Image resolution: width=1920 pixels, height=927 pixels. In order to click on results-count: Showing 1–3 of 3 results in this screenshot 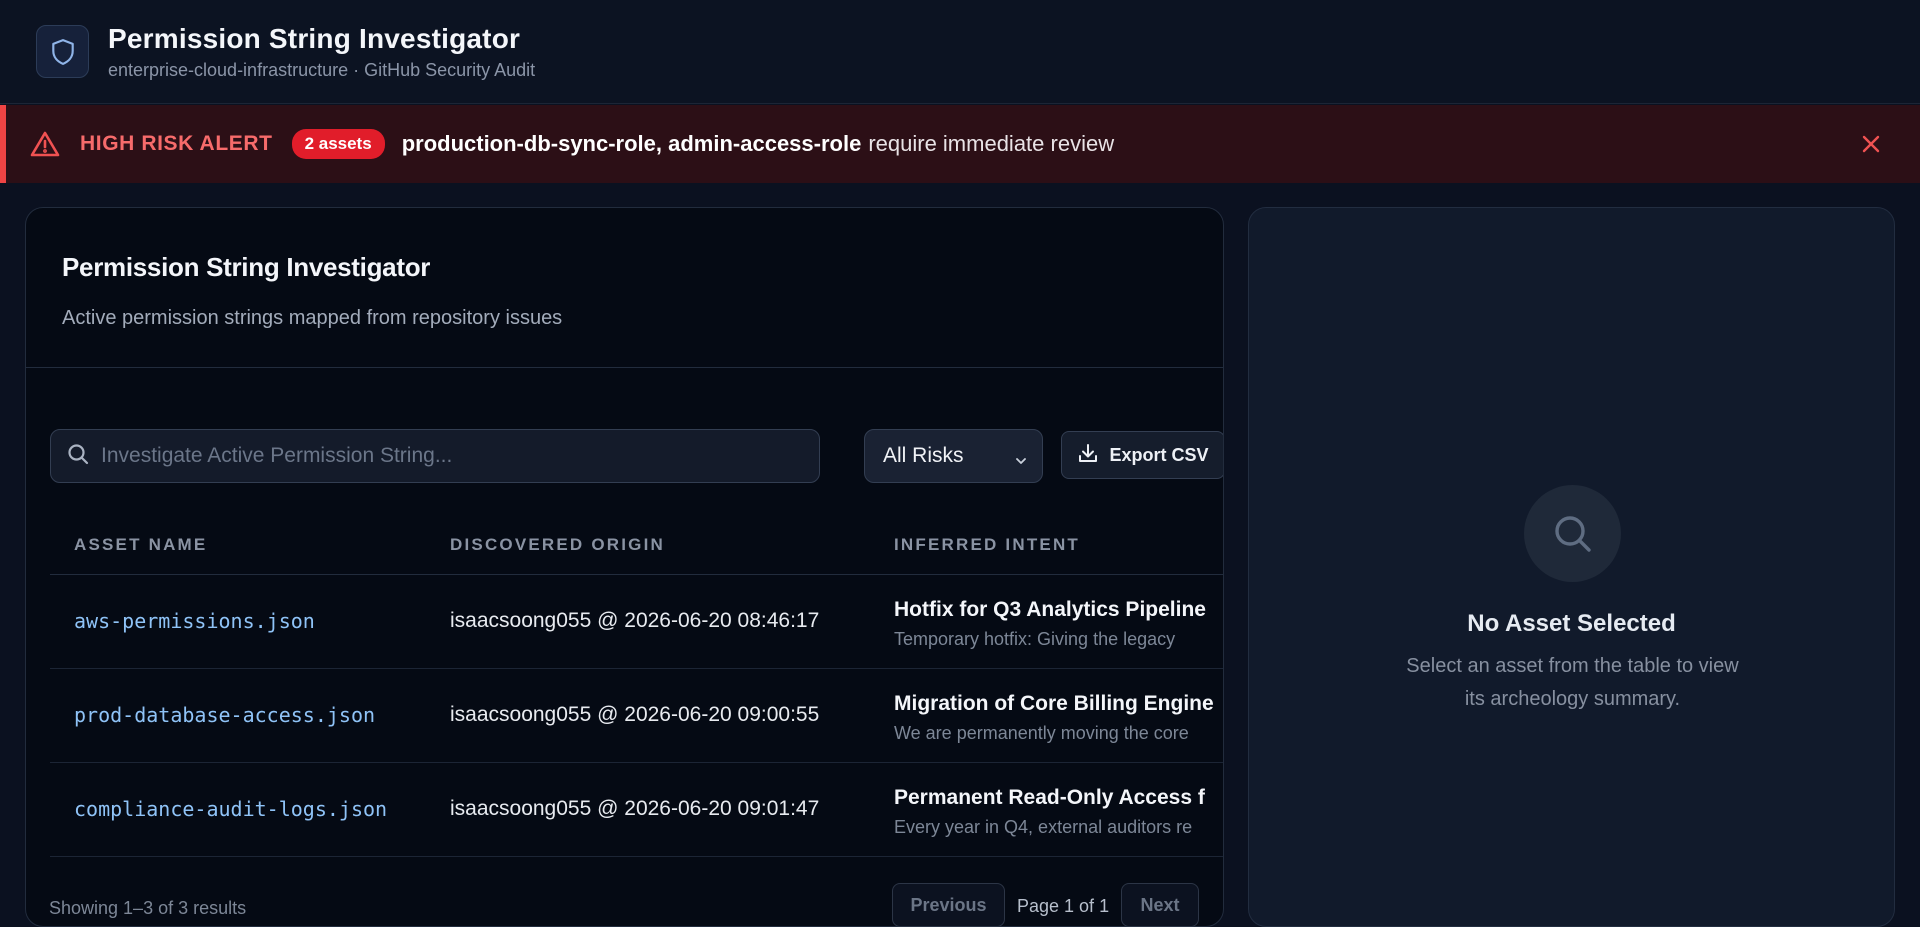, I will do `click(148, 908)`.